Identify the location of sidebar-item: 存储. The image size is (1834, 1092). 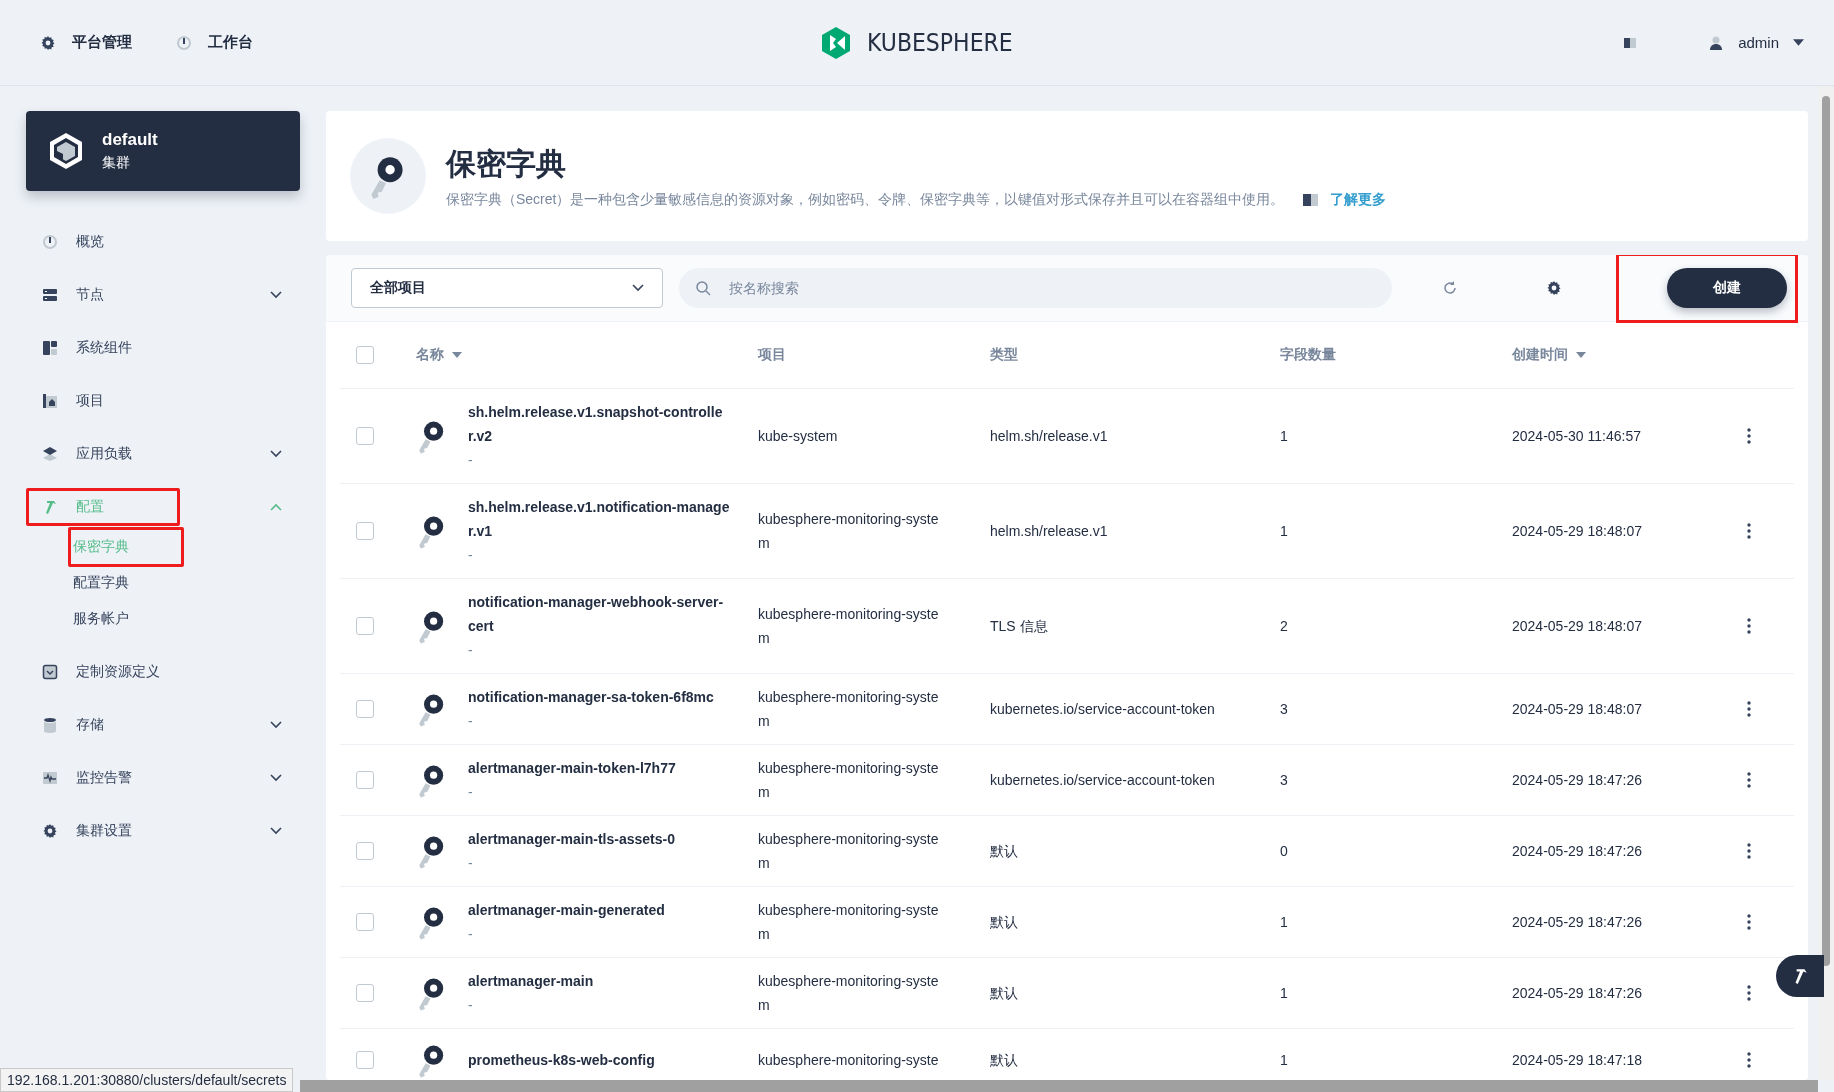
(148, 724).